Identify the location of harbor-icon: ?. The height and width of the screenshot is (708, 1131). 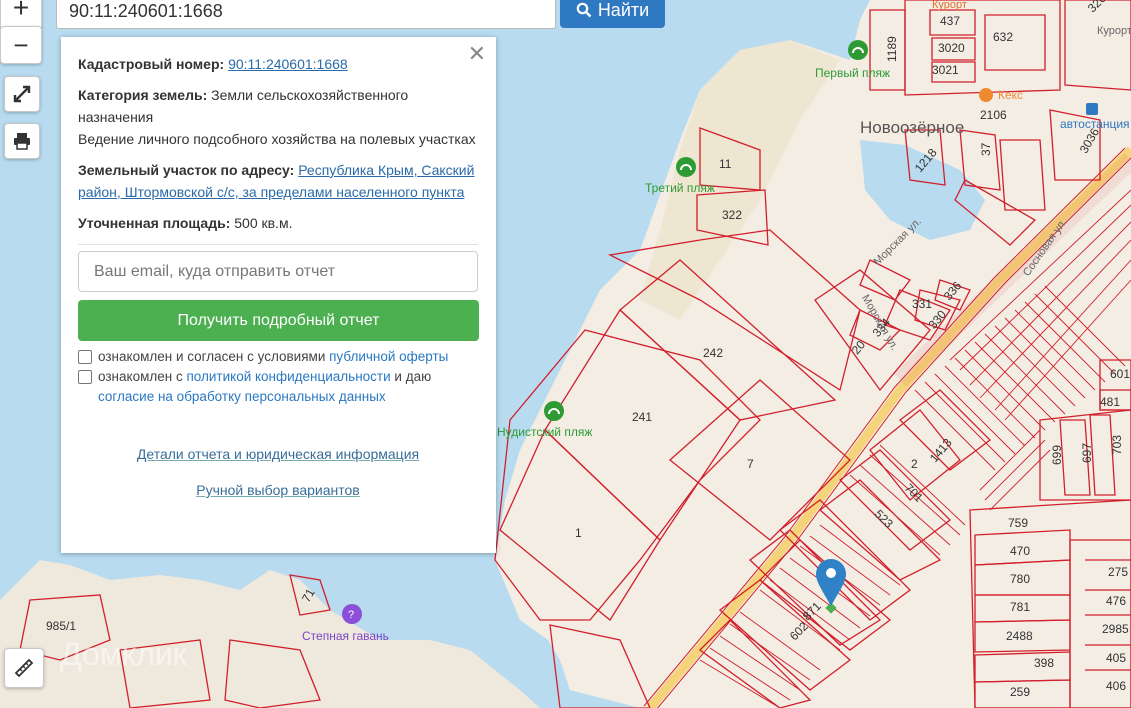
(352, 614).